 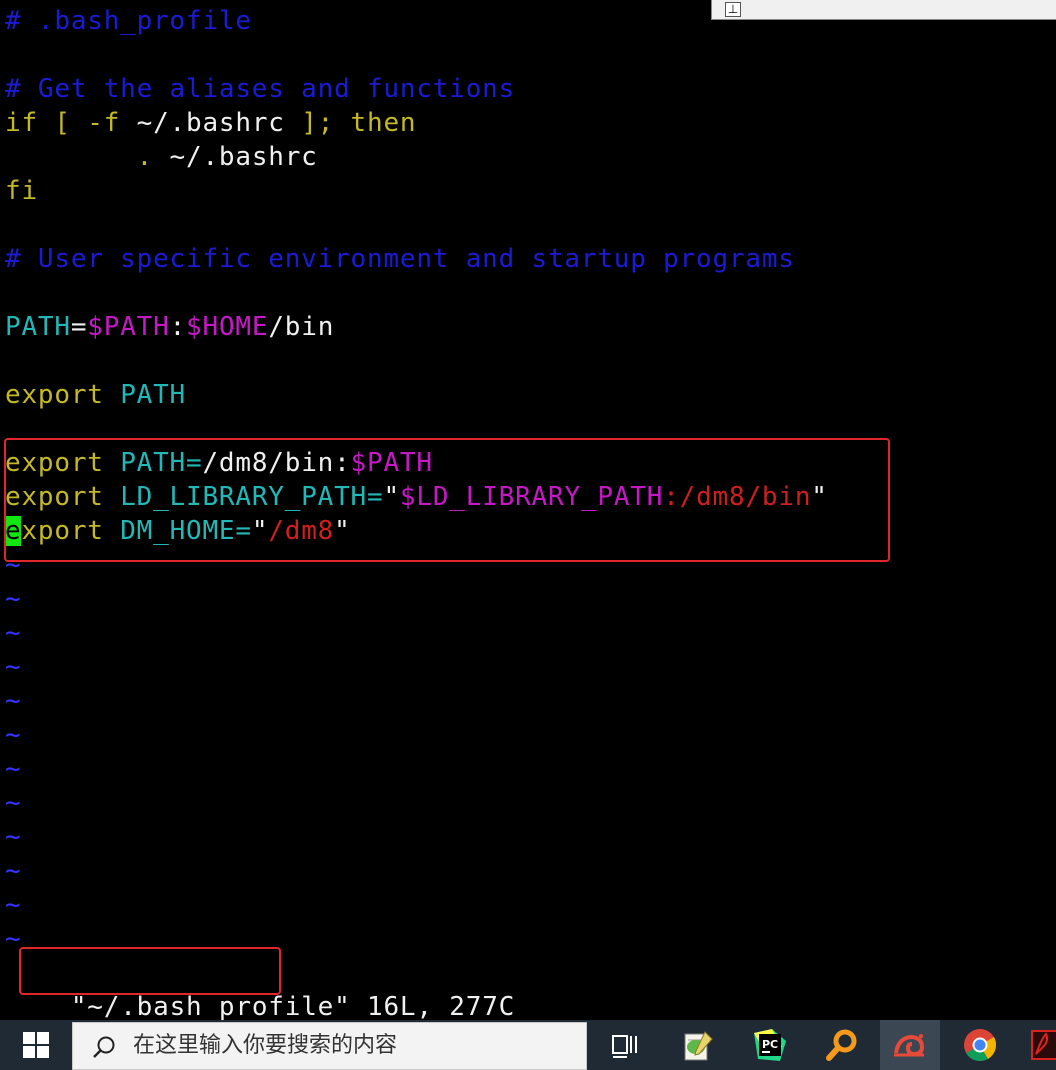 I want to click on code-line: # Get the aliases and functions, so click(x=260, y=89).